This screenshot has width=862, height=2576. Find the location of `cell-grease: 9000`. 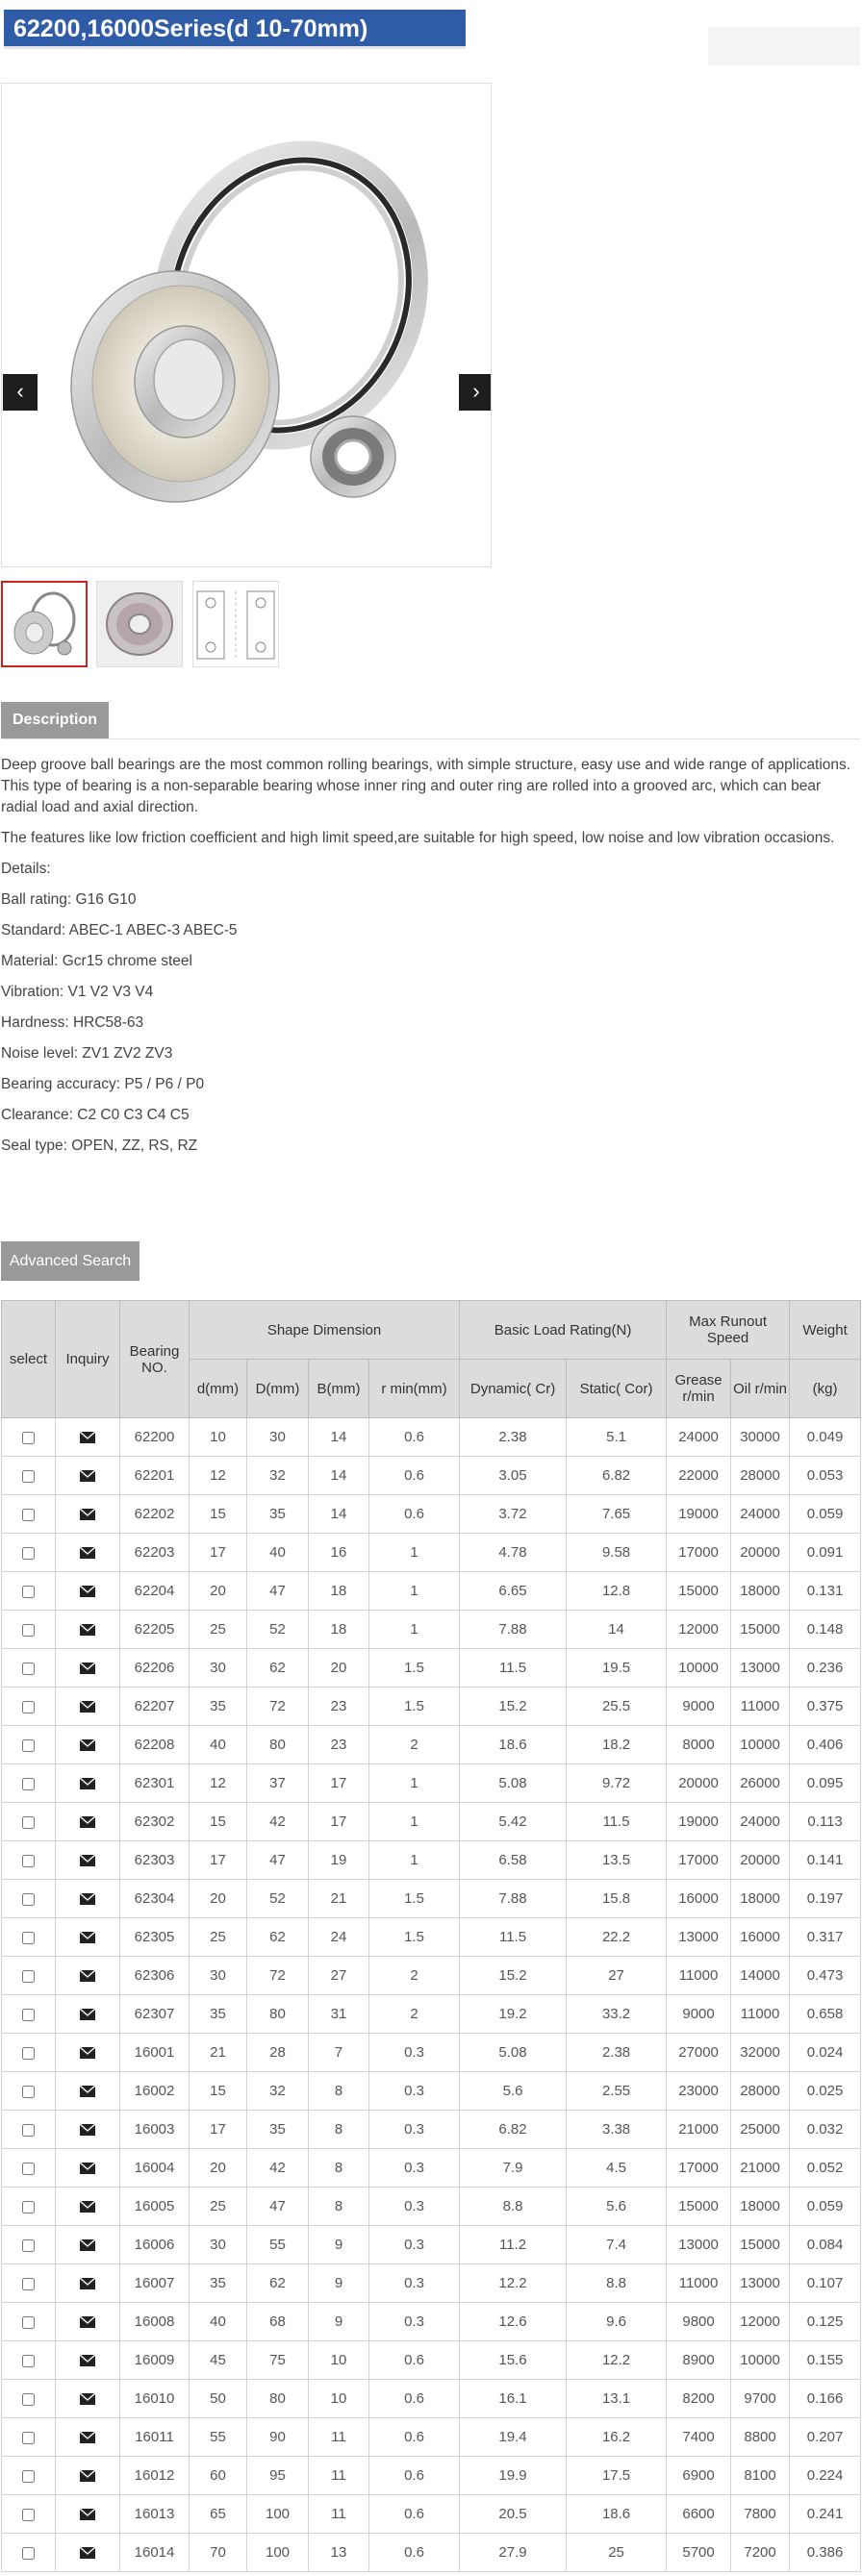

cell-grease: 9000 is located at coordinates (699, 1706).